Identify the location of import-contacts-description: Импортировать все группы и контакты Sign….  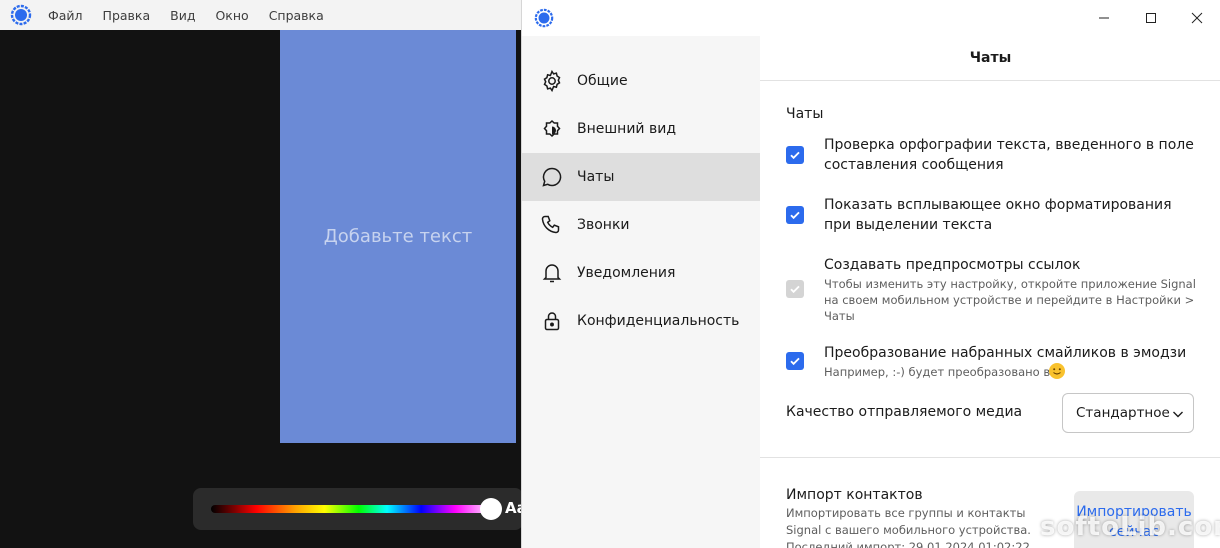
(911, 526).